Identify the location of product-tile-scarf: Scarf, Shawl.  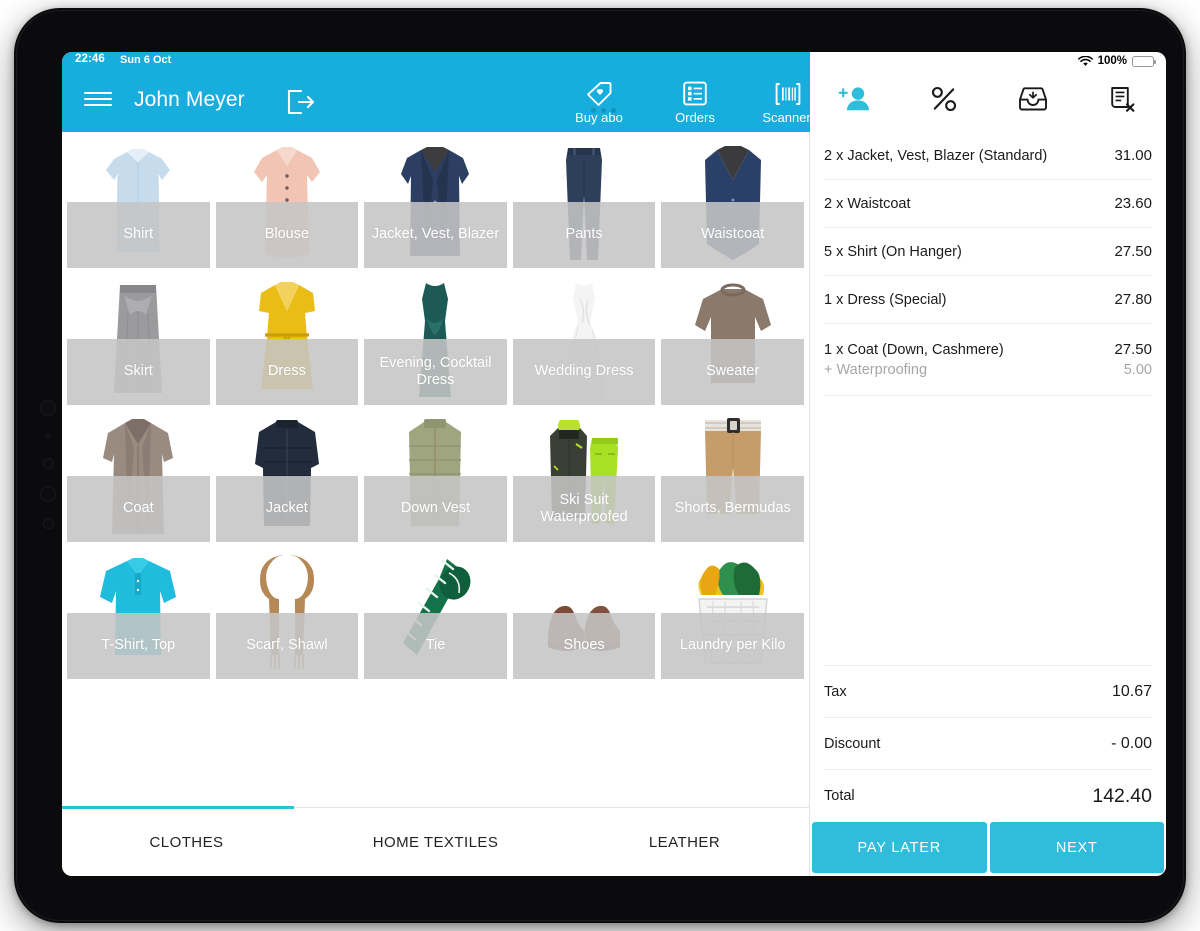
(287, 615).